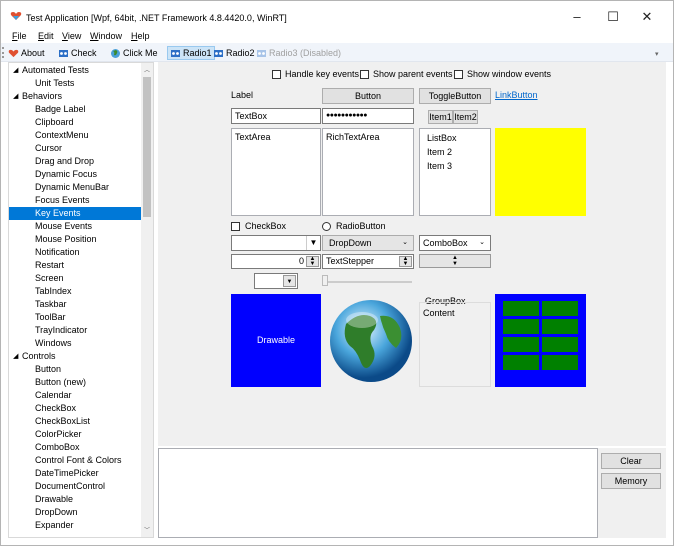 Image resolution: width=674 pixels, height=546 pixels. What do you see at coordinates (458, 74) in the screenshot?
I see `show-window-events-checkbox` at bounding box center [458, 74].